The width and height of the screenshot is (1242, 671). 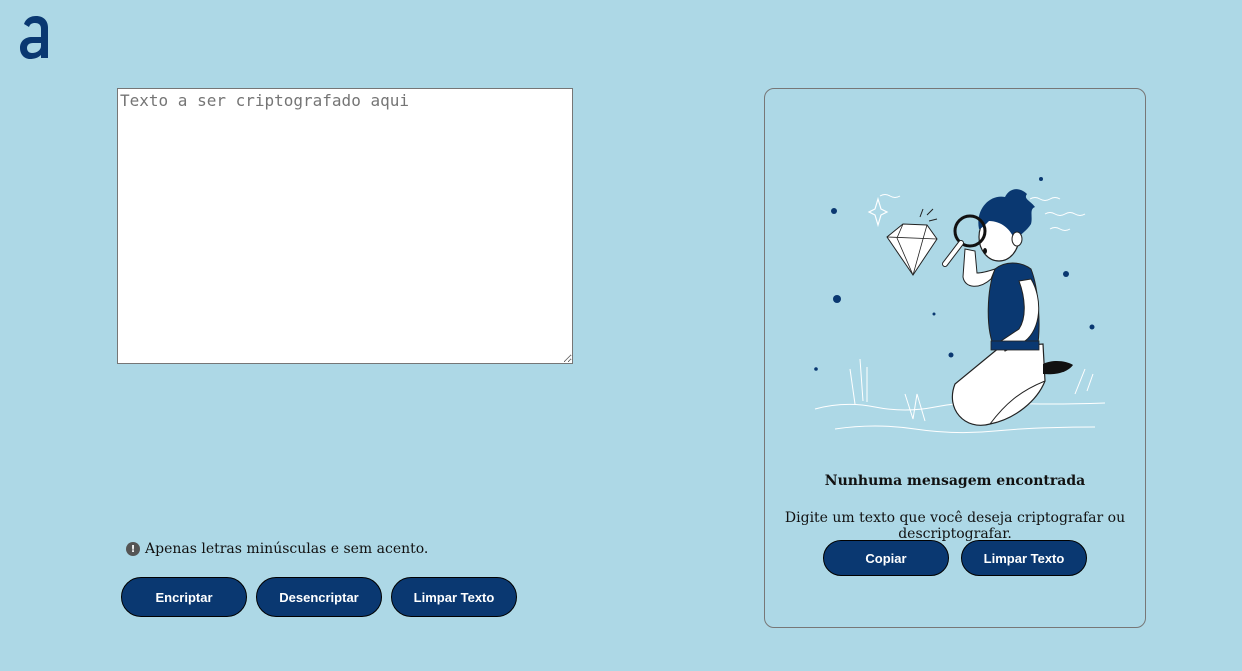 I want to click on alura-logo-icon, so click(x=35, y=37).